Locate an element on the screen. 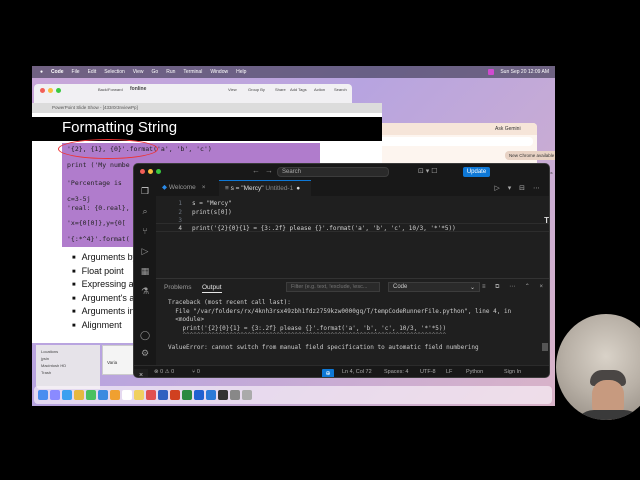 The image size is (640, 480). notes-icon is located at coordinates (139, 395).